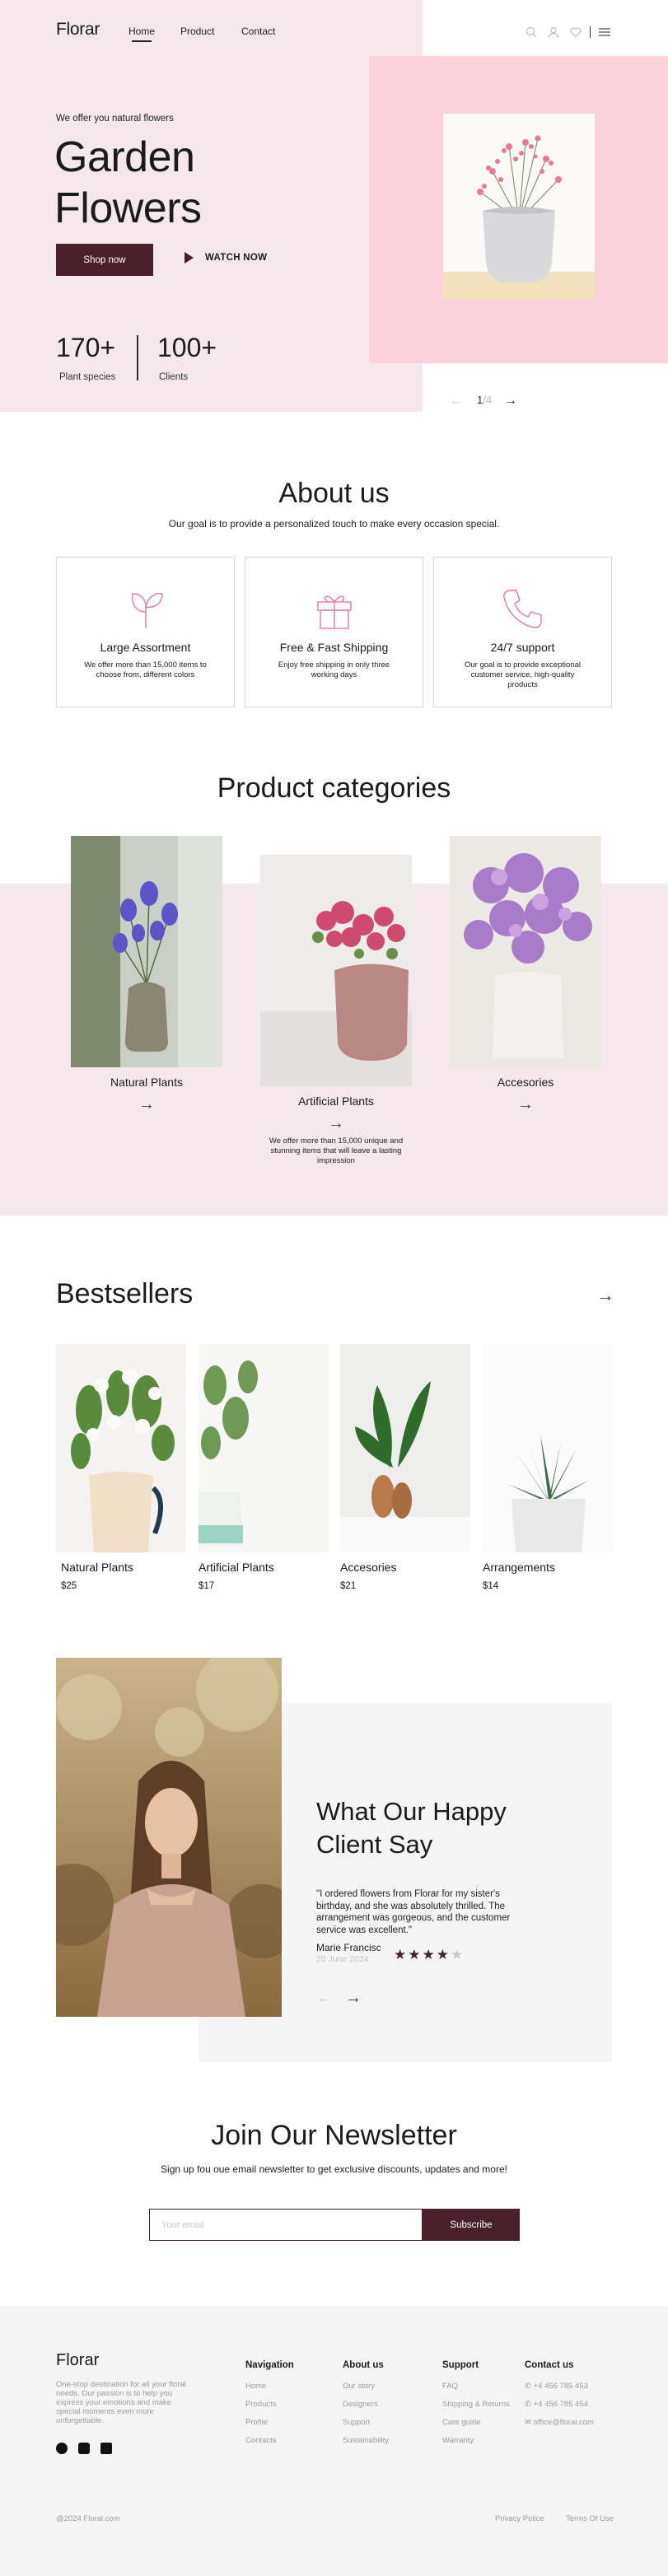  Describe the element at coordinates (237, 1567) in the screenshot. I see `product-name: Artificial Plants` at that location.